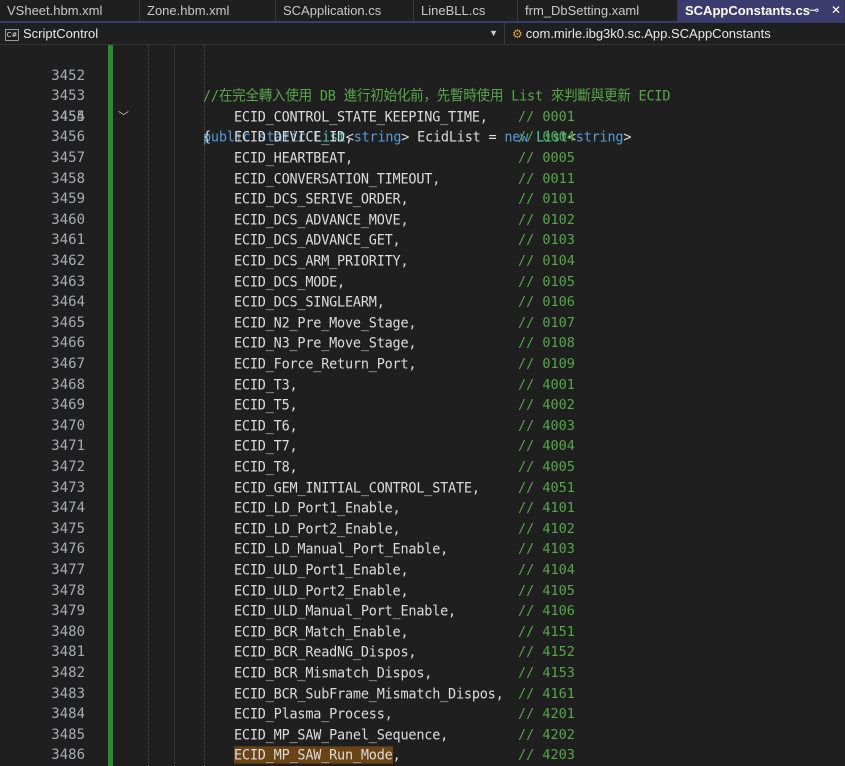 This screenshot has height=766, width=845. Describe the element at coordinates (68, 631) in the screenshot. I see `line-number: 3480` at that location.